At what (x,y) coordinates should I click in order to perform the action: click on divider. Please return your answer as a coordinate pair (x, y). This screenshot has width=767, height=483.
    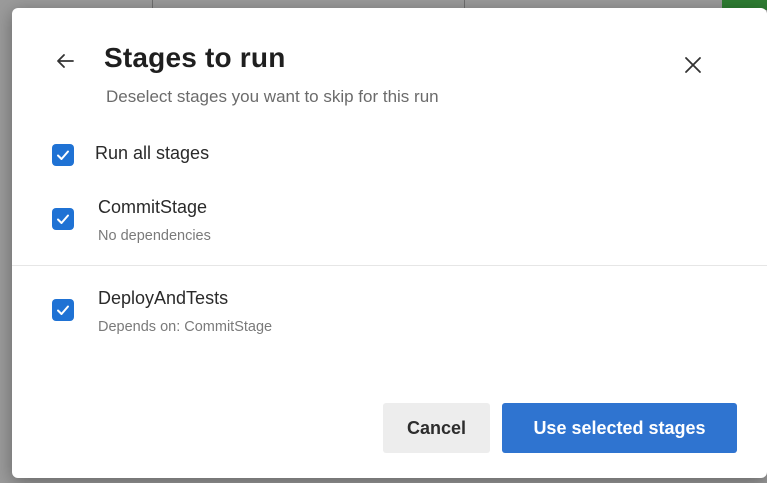
    Looking at the image, I should click on (389, 265).